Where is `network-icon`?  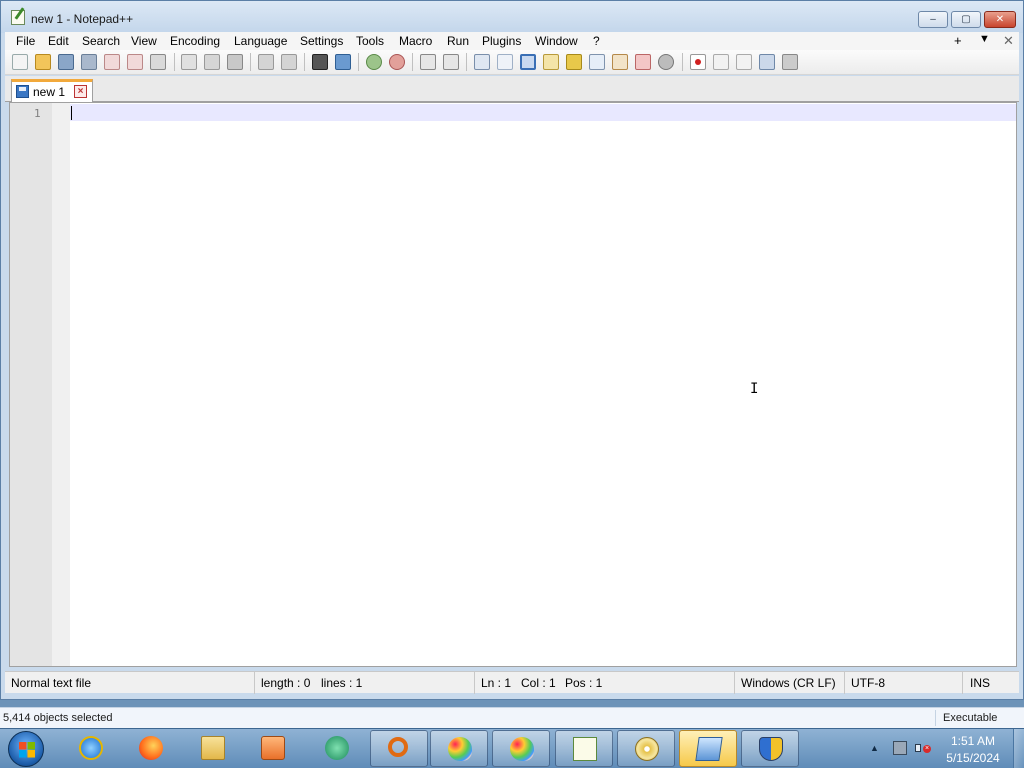
network-icon is located at coordinates (900, 748).